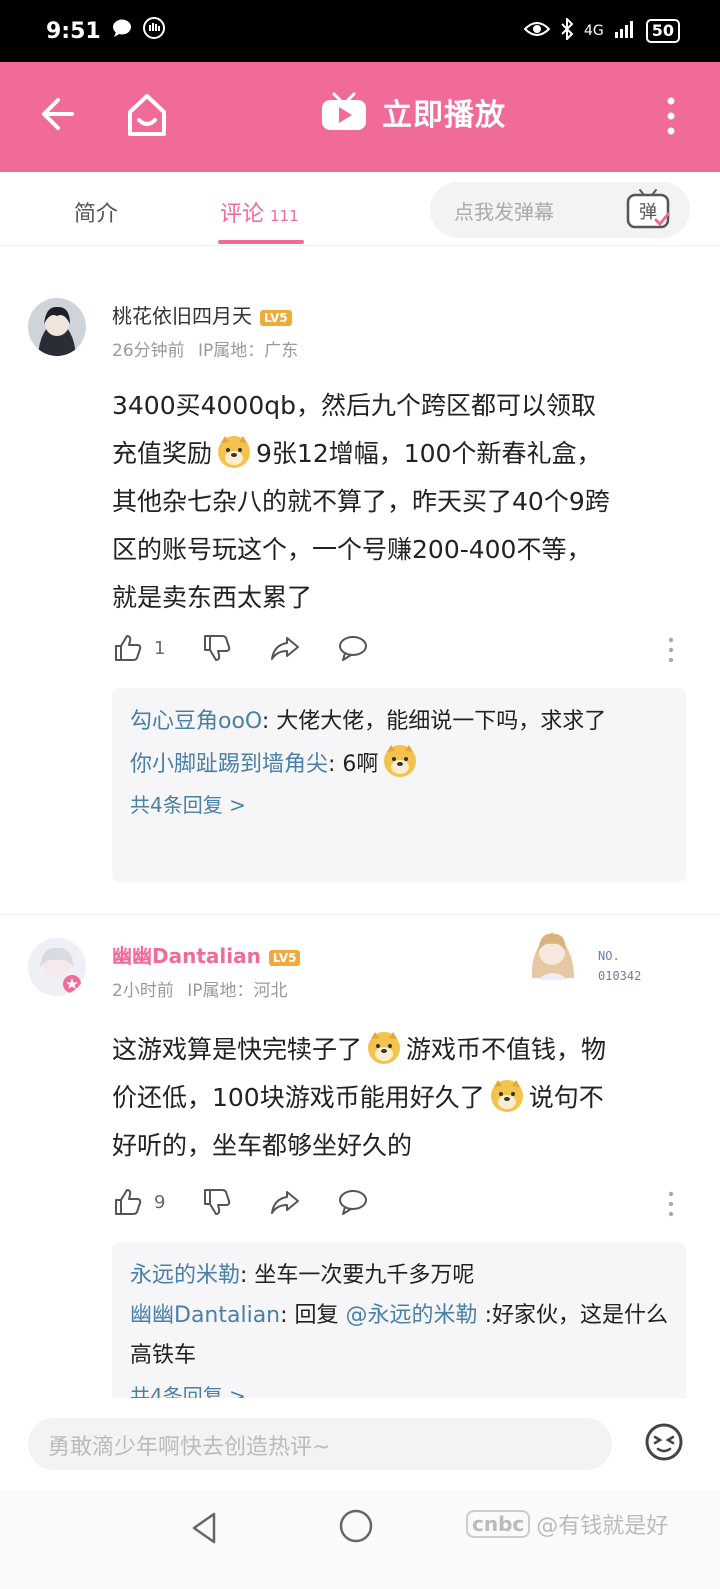 The width and height of the screenshot is (720, 1589). What do you see at coordinates (229, 764) in the screenshot?
I see `reply-username: 你小脚趾踢到墙角尖` at bounding box center [229, 764].